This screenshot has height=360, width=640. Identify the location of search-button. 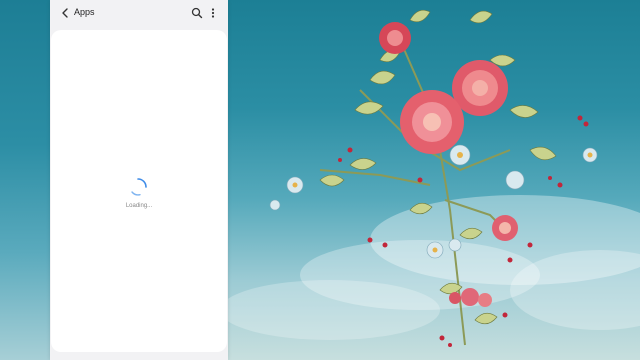
(197, 12).